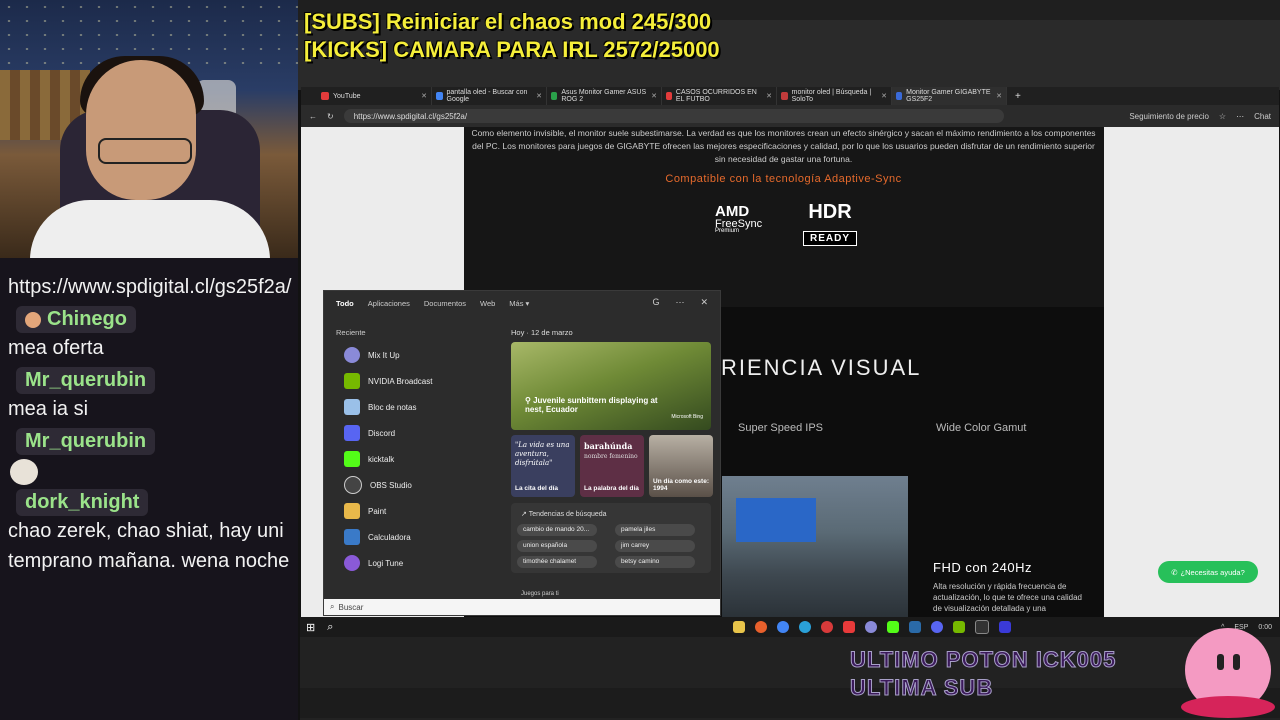 This screenshot has width=1280, height=720. Describe the element at coordinates (345, 303) in the screenshot. I see `tab-todo: Todo` at that location.